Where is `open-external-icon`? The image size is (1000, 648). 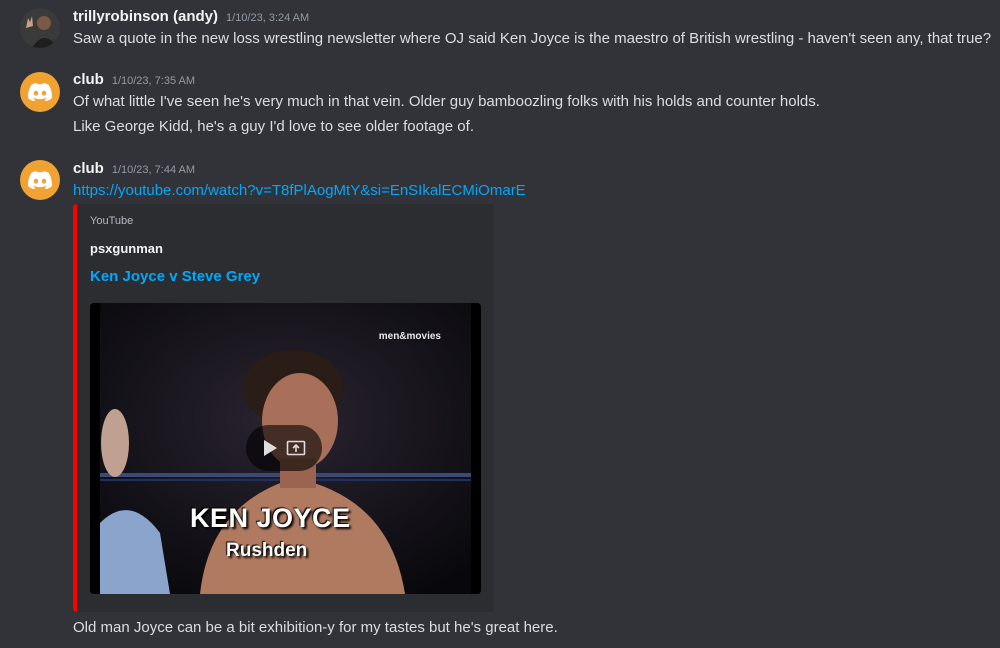
open-external-icon is located at coordinates (296, 448).